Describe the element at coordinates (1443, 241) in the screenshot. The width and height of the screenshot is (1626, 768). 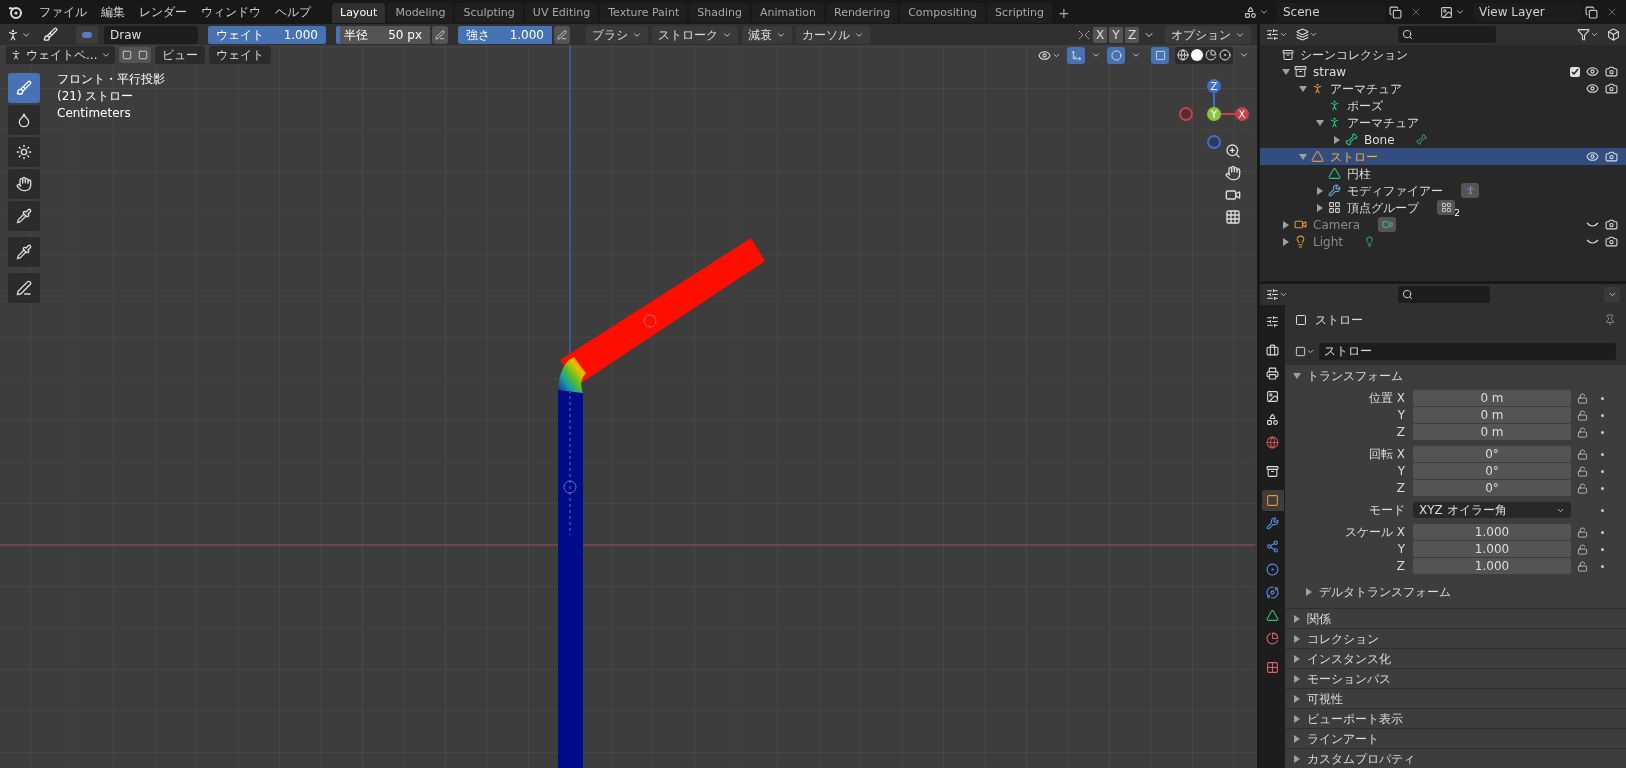
I see `outliner-row: Light` at that location.